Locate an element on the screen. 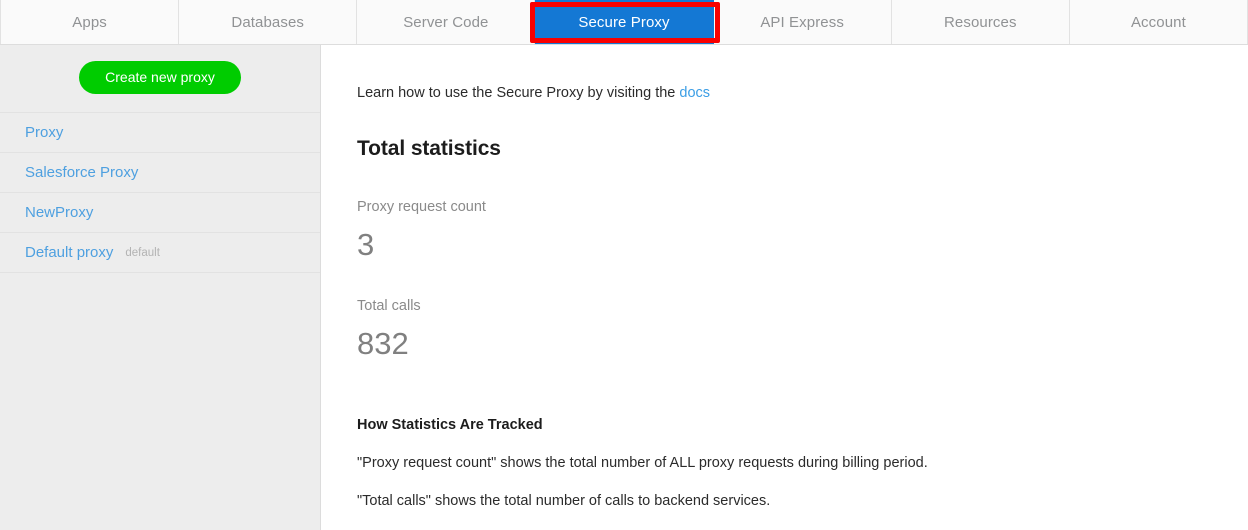  tab-label: Server Code is located at coordinates (446, 22).